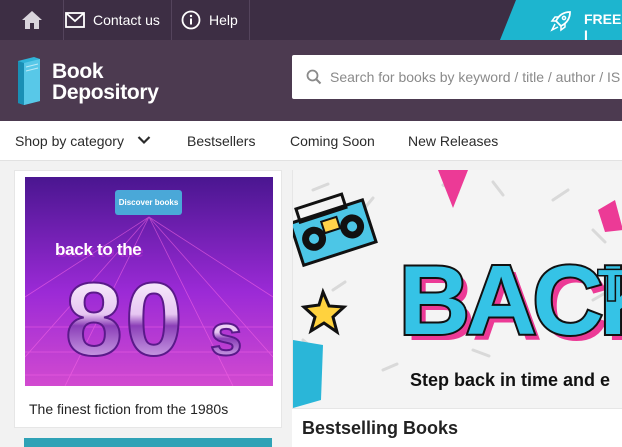  What do you see at coordinates (126, 20) in the screenshot?
I see `contact-us-label: Contact us` at bounding box center [126, 20].